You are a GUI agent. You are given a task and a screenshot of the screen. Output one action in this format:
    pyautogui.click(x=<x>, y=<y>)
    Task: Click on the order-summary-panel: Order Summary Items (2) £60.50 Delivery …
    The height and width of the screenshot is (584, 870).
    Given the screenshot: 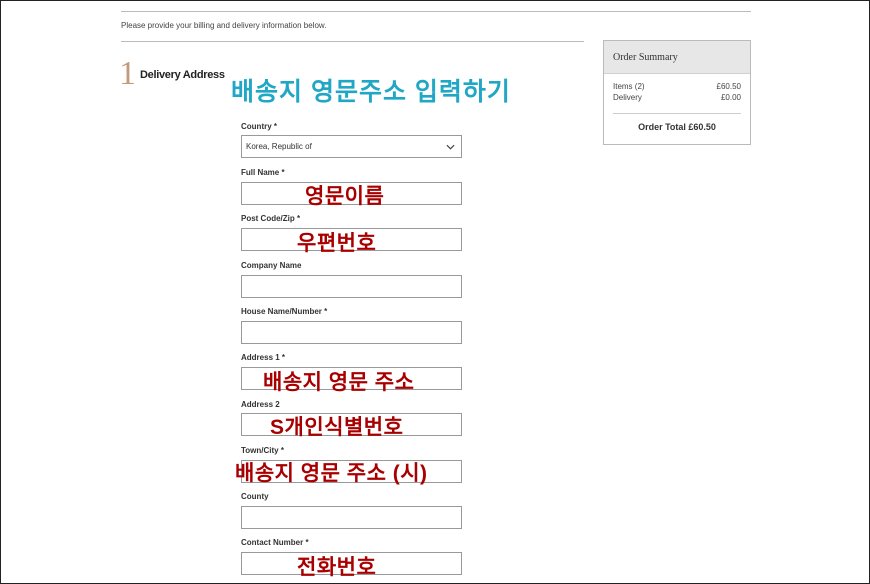 What is the action you would take?
    pyautogui.click(x=677, y=92)
    